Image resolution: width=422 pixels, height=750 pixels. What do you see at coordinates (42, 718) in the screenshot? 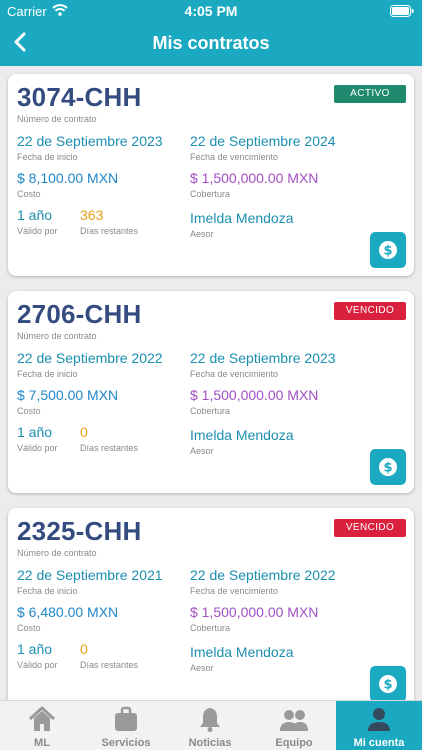
I see `home-icon` at bounding box center [42, 718].